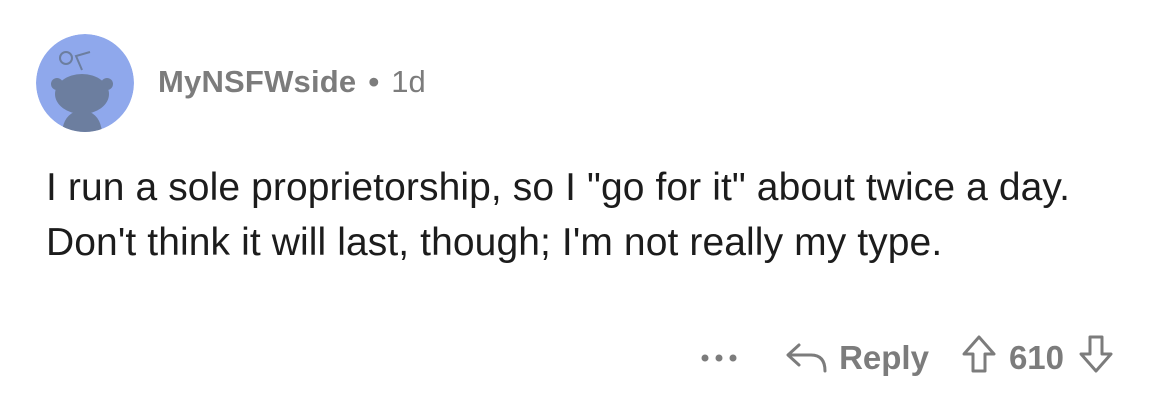  I want to click on reply-arrow-icon, so click(806, 358).